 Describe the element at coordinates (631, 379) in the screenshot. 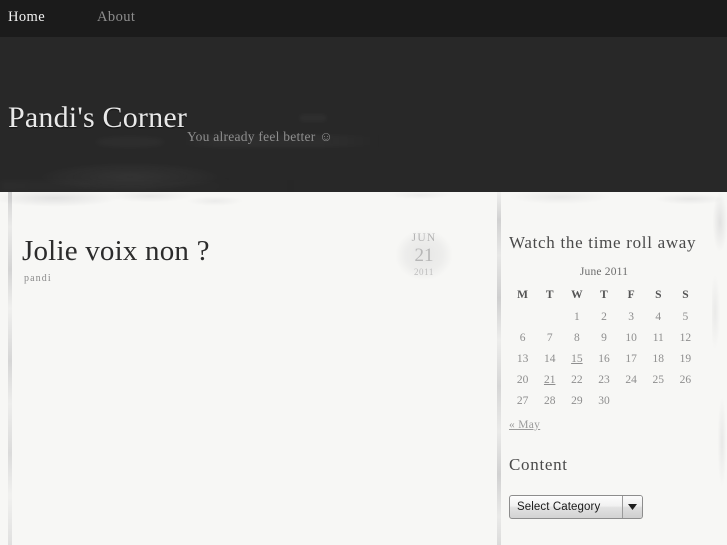

I see `calendar-day-24: 24` at that location.